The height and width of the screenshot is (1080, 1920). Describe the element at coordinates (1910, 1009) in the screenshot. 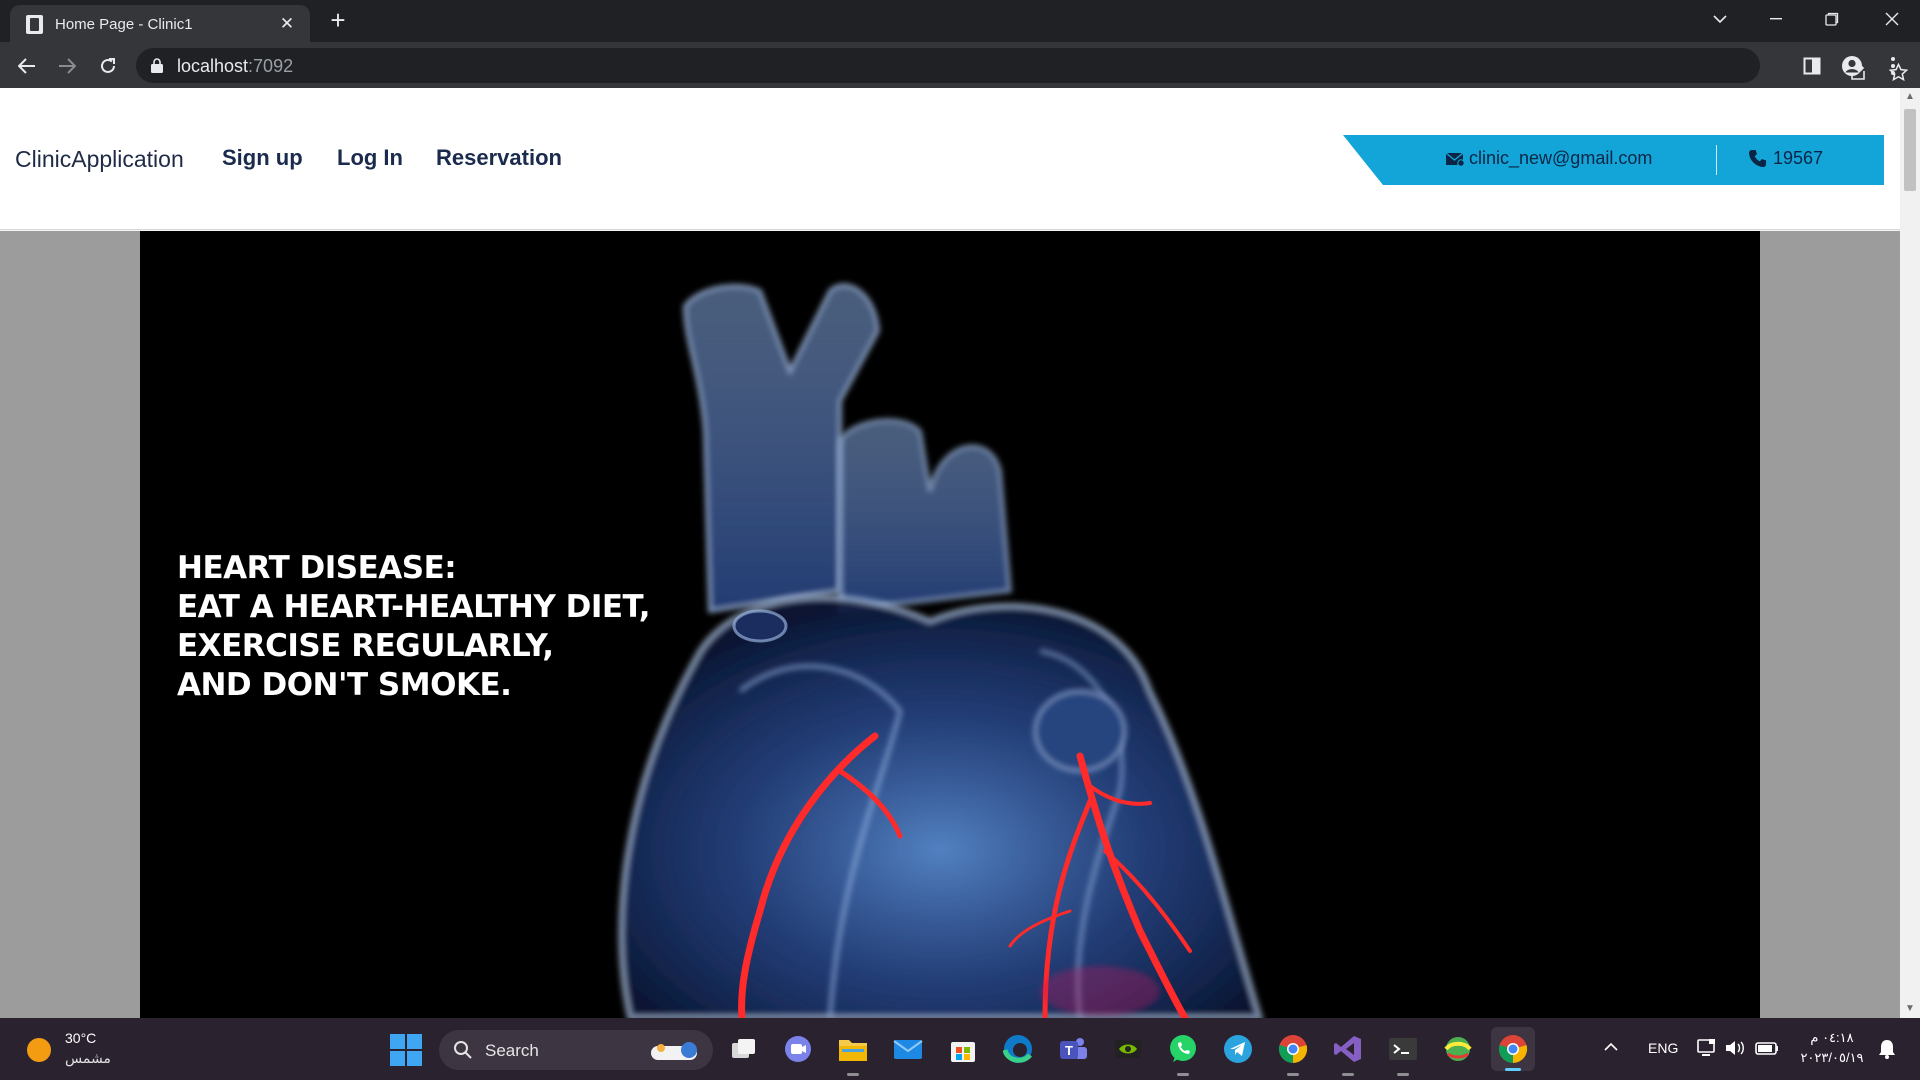

I see `scroll-down-arrow-icon: ▼` at that location.